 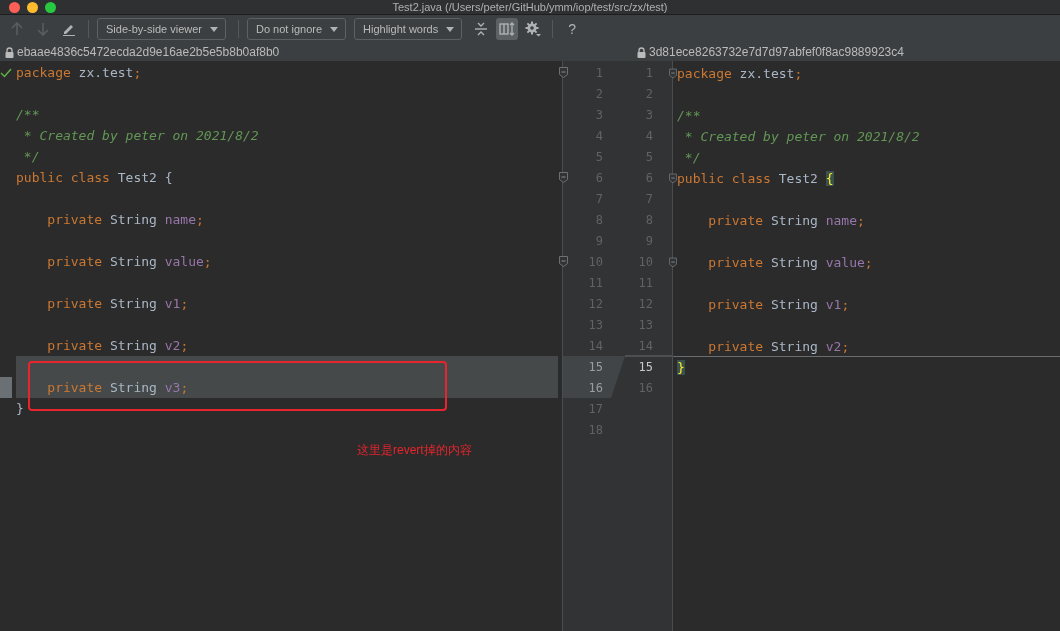 What do you see at coordinates (148, 52) in the screenshot?
I see `revision-hash: ebaae4836c5472ecda2d9e16ae2b5e5b8b0af8b0` at bounding box center [148, 52].